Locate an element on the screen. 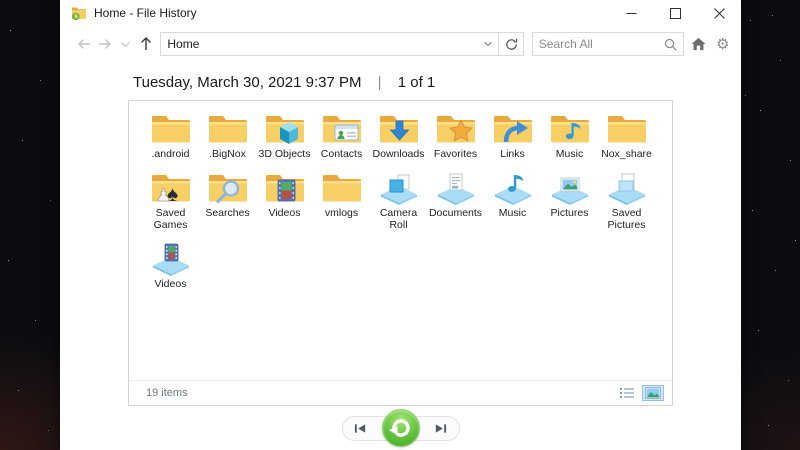  up-arrow-icon is located at coordinates (146, 43).